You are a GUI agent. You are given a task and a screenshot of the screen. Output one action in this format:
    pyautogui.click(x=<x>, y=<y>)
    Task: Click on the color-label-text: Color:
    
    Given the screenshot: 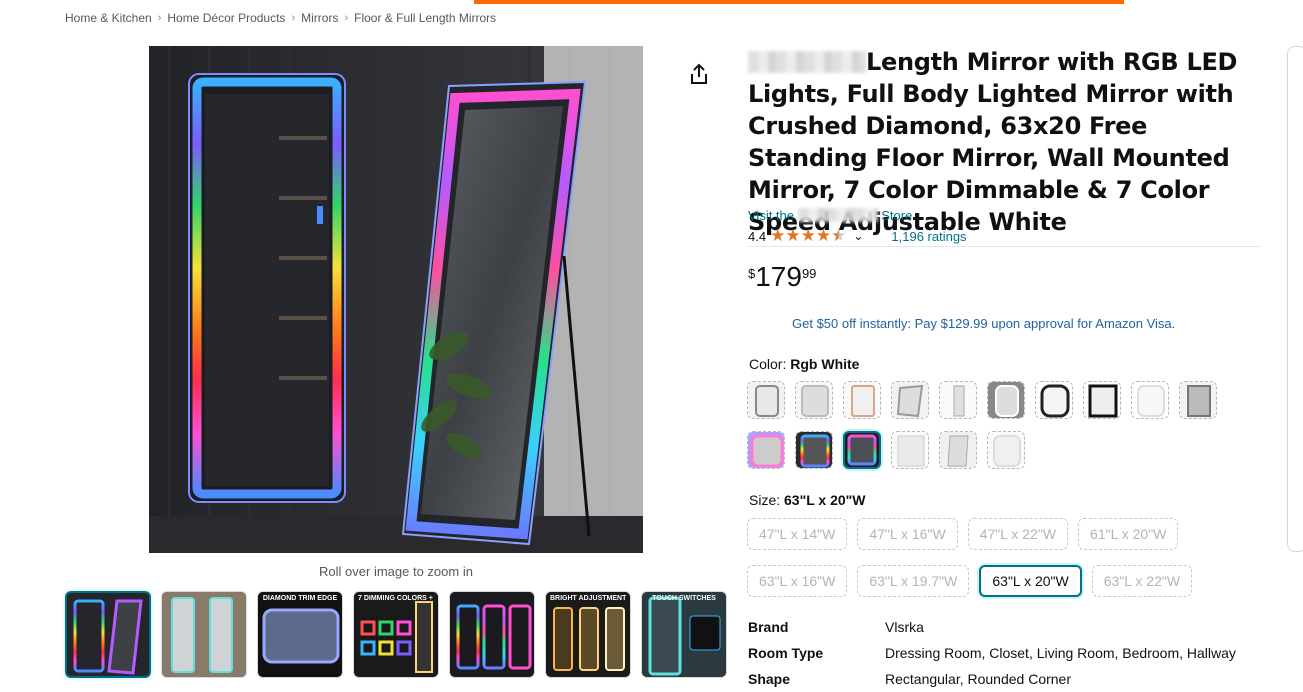 What is the action you would take?
    pyautogui.click(x=768, y=364)
    